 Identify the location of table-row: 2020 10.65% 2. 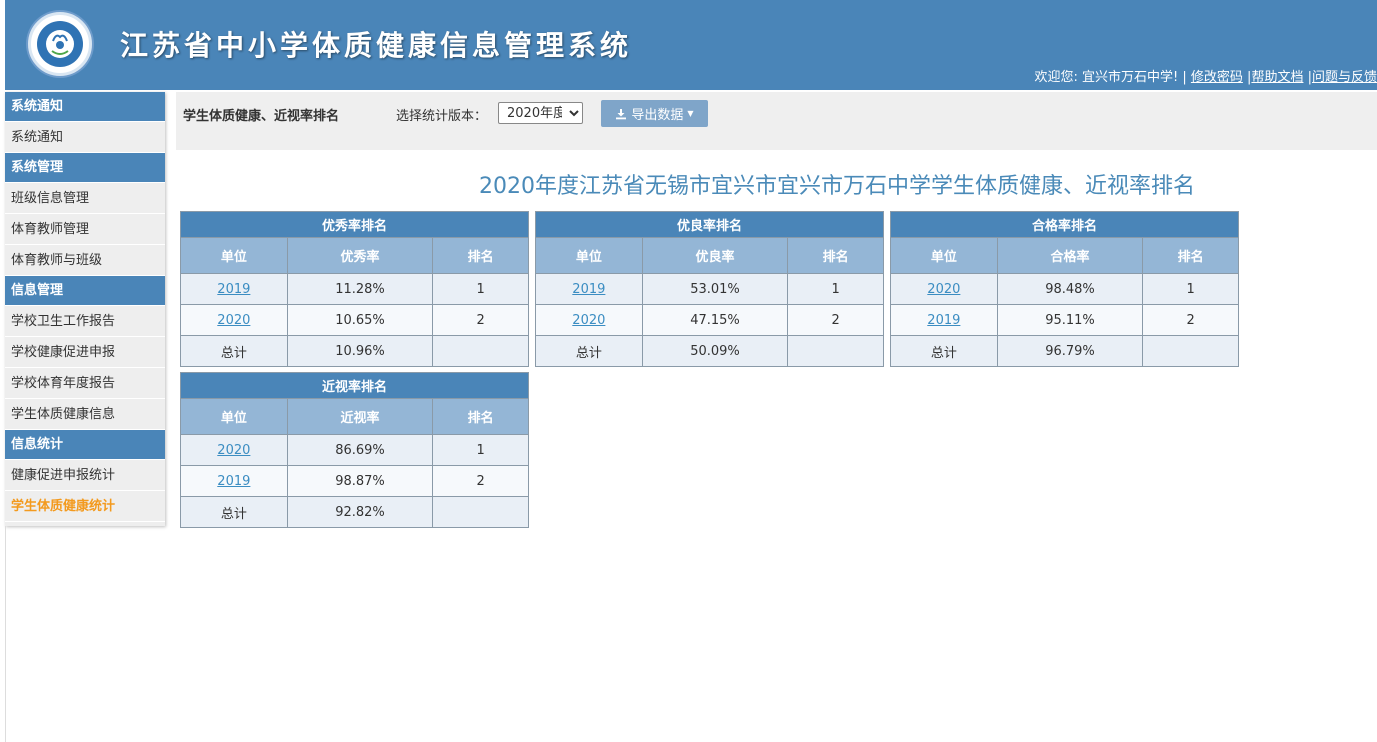
(354, 320).